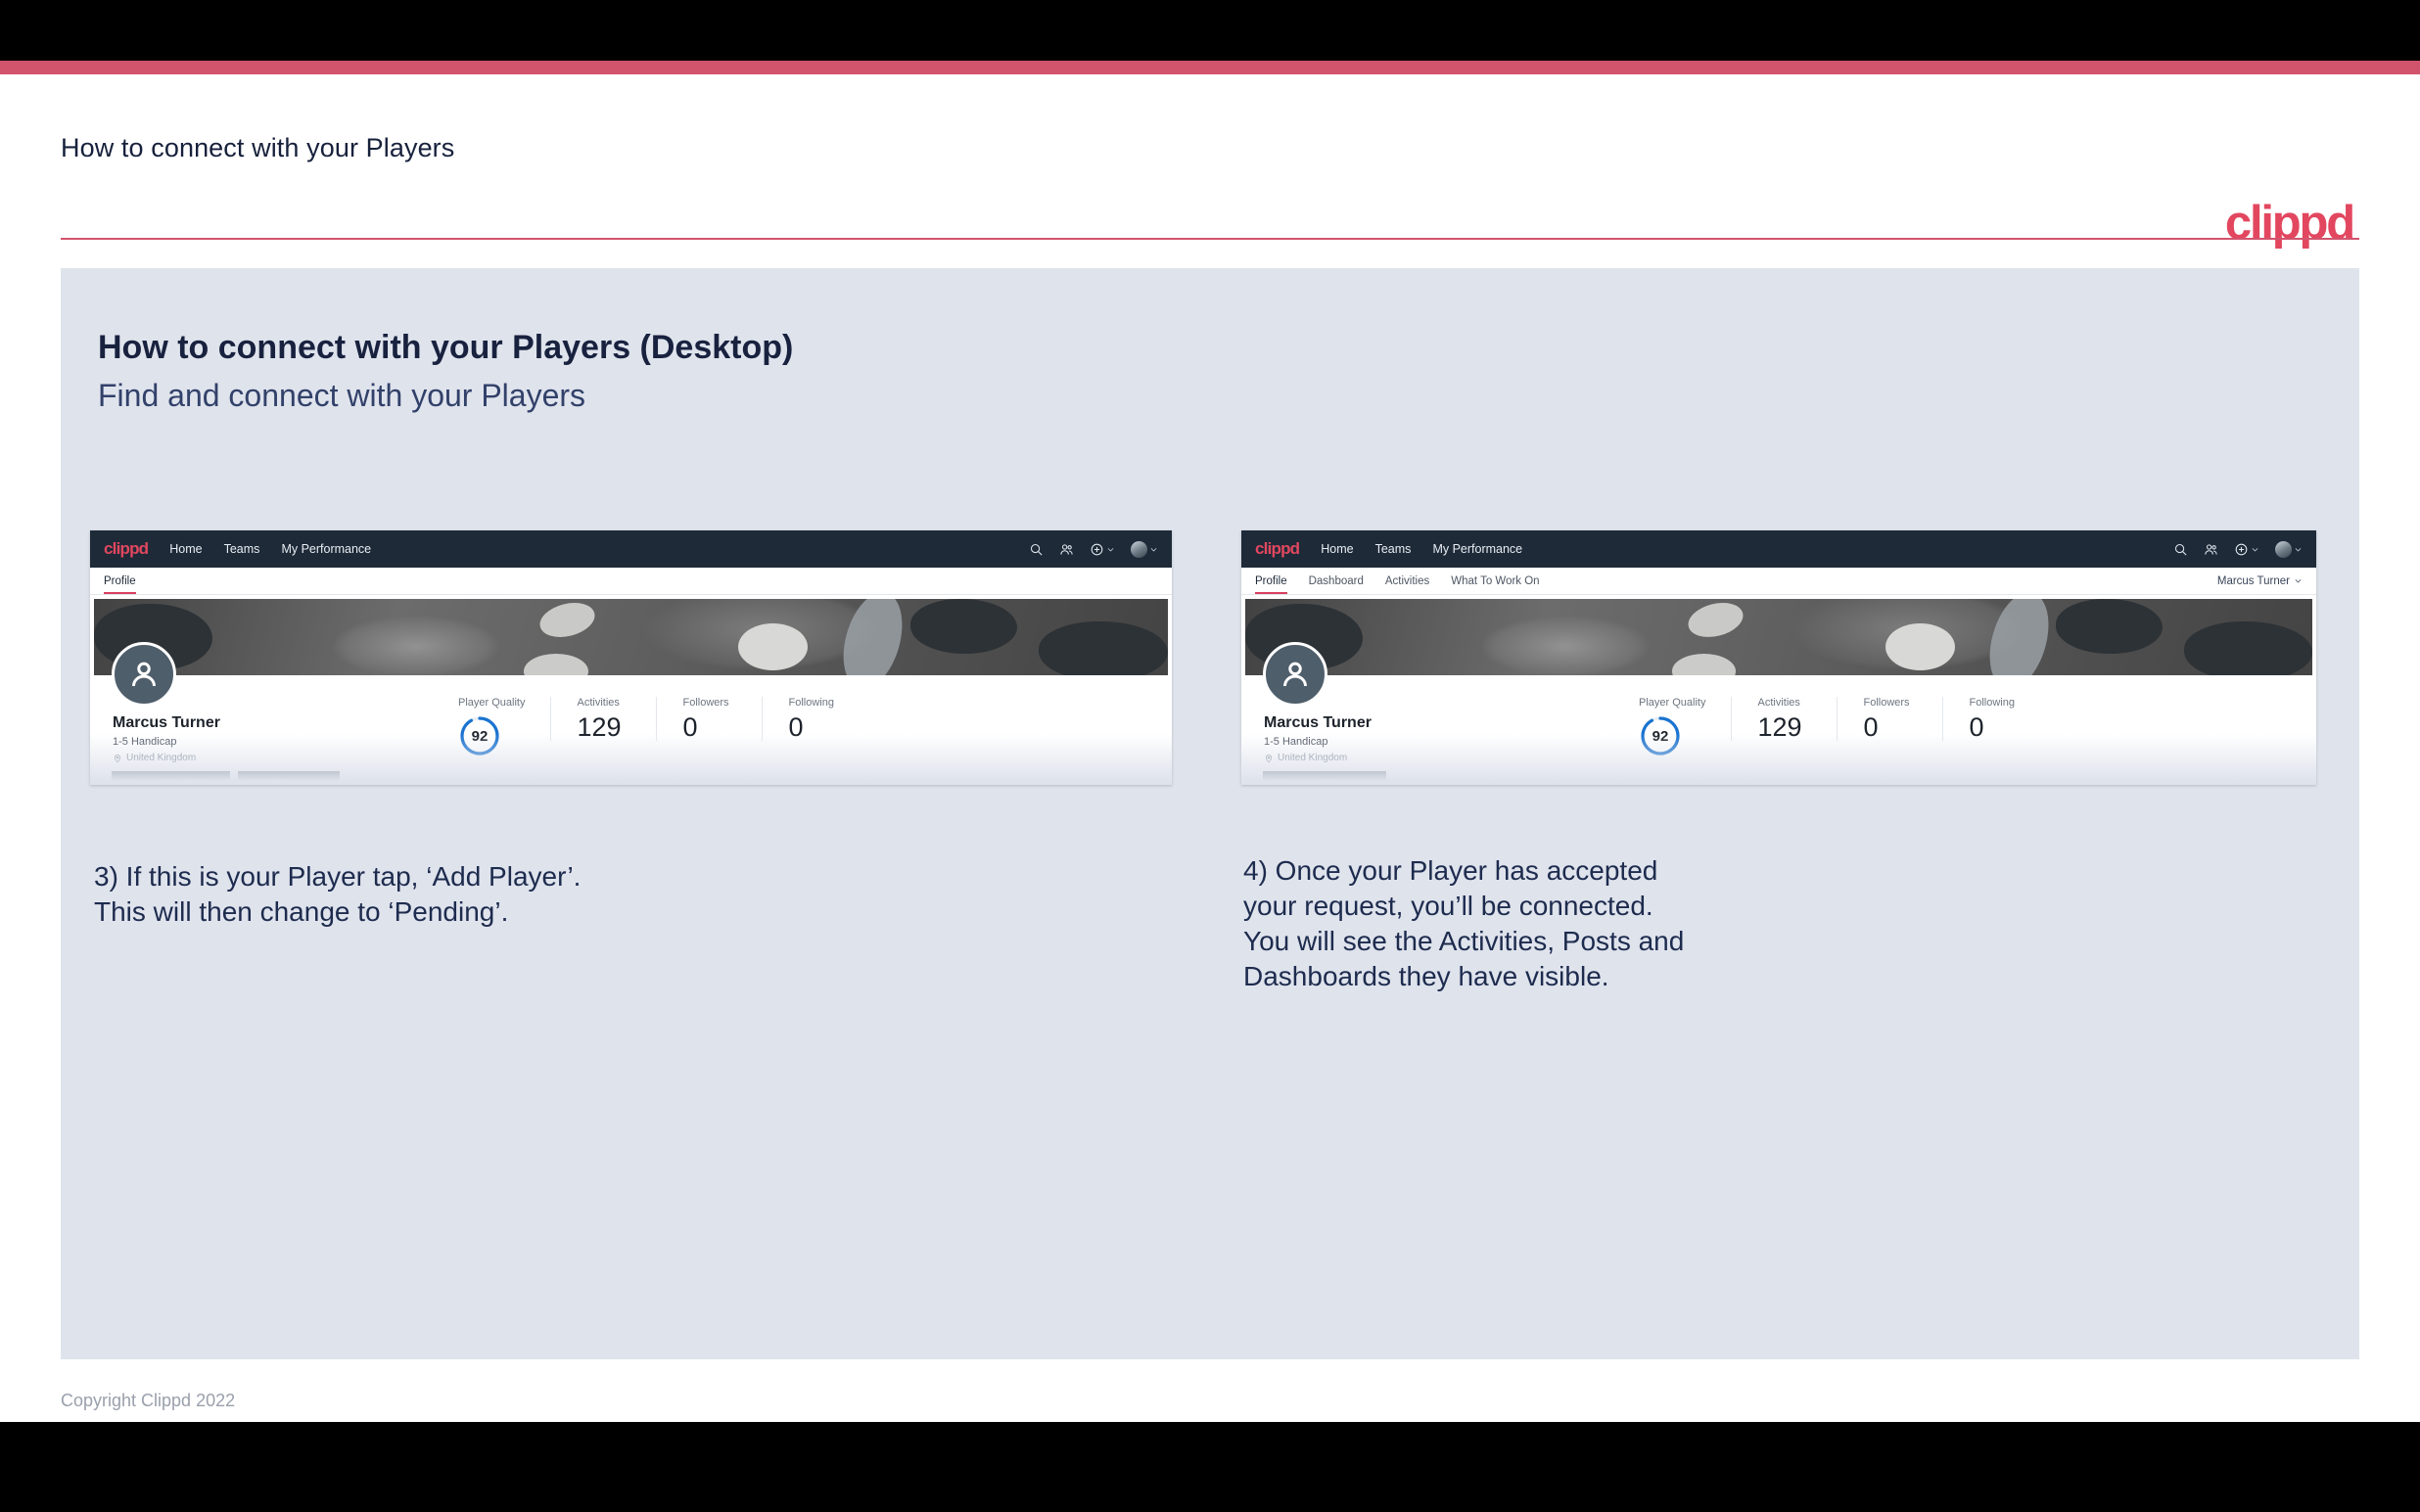 This screenshot has height=1512, width=2420. I want to click on section-subtitle: Find and connect with your Players, so click(342, 395).